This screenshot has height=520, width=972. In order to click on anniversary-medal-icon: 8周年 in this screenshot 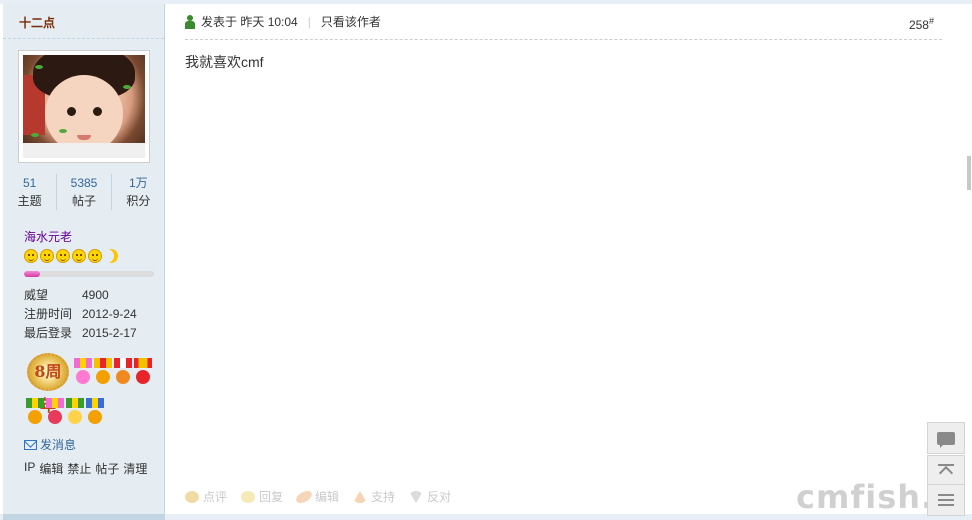, I will do `click(48, 384)`.